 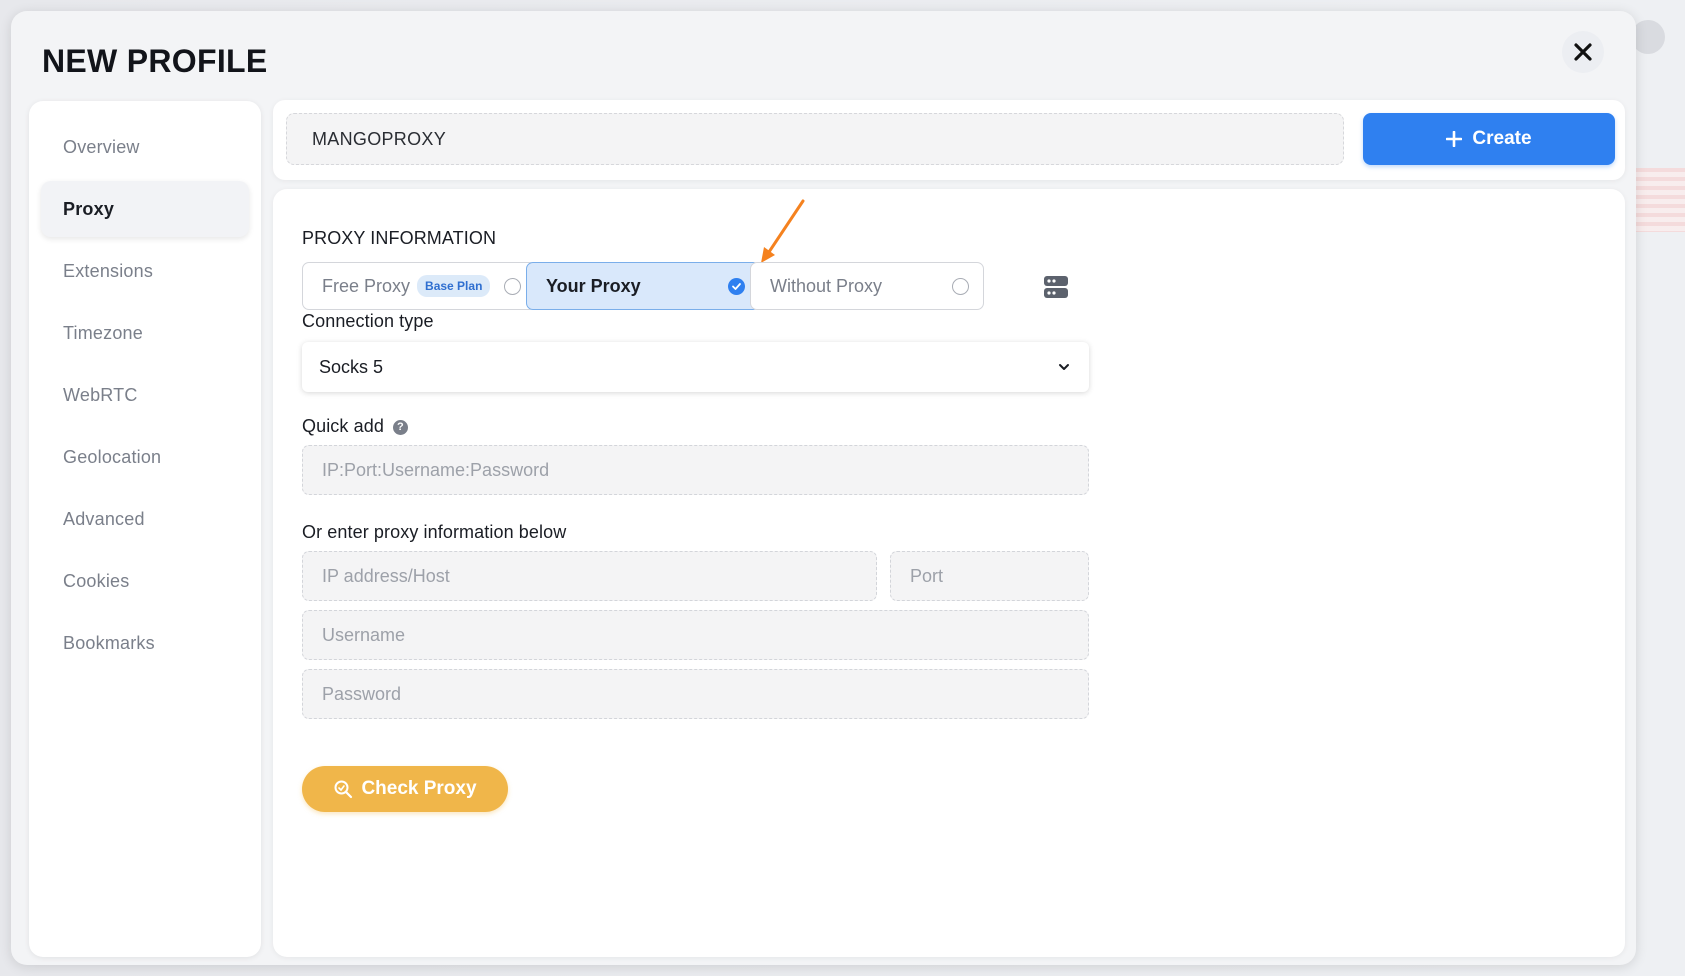 What do you see at coordinates (783, 231) in the screenshot?
I see `annotation-arrow-icon` at bounding box center [783, 231].